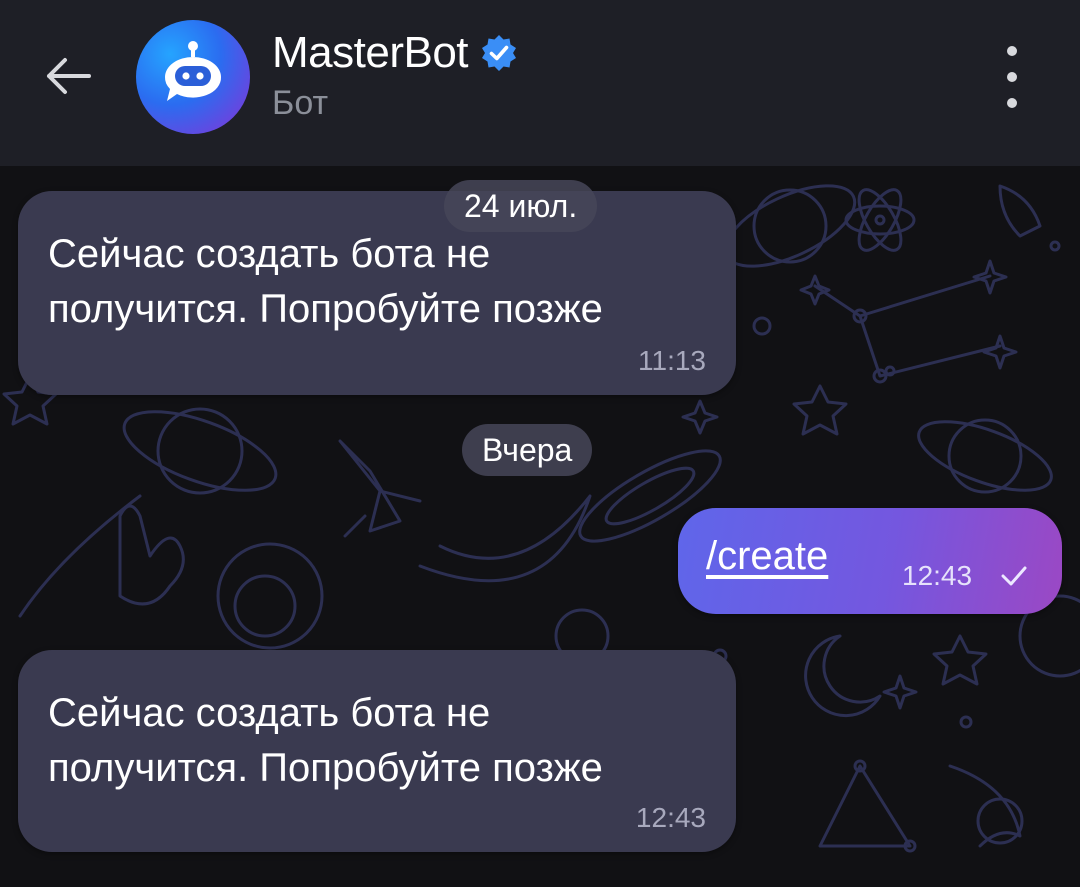 The image size is (1080, 887). Describe the element at coordinates (1012, 77) in the screenshot. I see `more-menu-button` at that location.